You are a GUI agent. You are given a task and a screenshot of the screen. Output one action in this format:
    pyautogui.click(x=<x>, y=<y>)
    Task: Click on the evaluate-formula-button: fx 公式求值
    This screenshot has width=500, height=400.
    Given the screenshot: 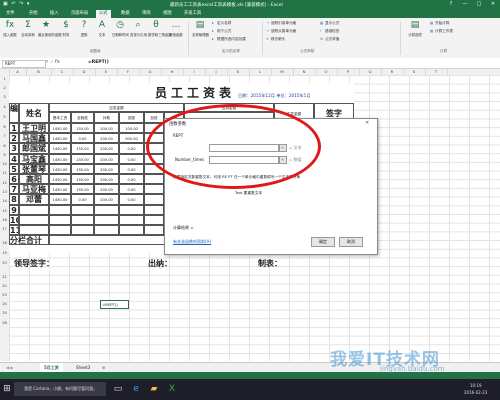 What is the action you would take?
    pyautogui.click(x=329, y=39)
    